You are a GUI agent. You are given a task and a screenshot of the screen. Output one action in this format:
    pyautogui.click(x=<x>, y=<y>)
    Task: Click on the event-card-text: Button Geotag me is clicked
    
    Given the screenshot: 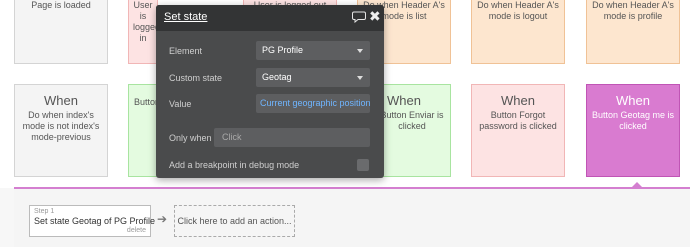 What is the action you would take?
    pyautogui.click(x=633, y=120)
    